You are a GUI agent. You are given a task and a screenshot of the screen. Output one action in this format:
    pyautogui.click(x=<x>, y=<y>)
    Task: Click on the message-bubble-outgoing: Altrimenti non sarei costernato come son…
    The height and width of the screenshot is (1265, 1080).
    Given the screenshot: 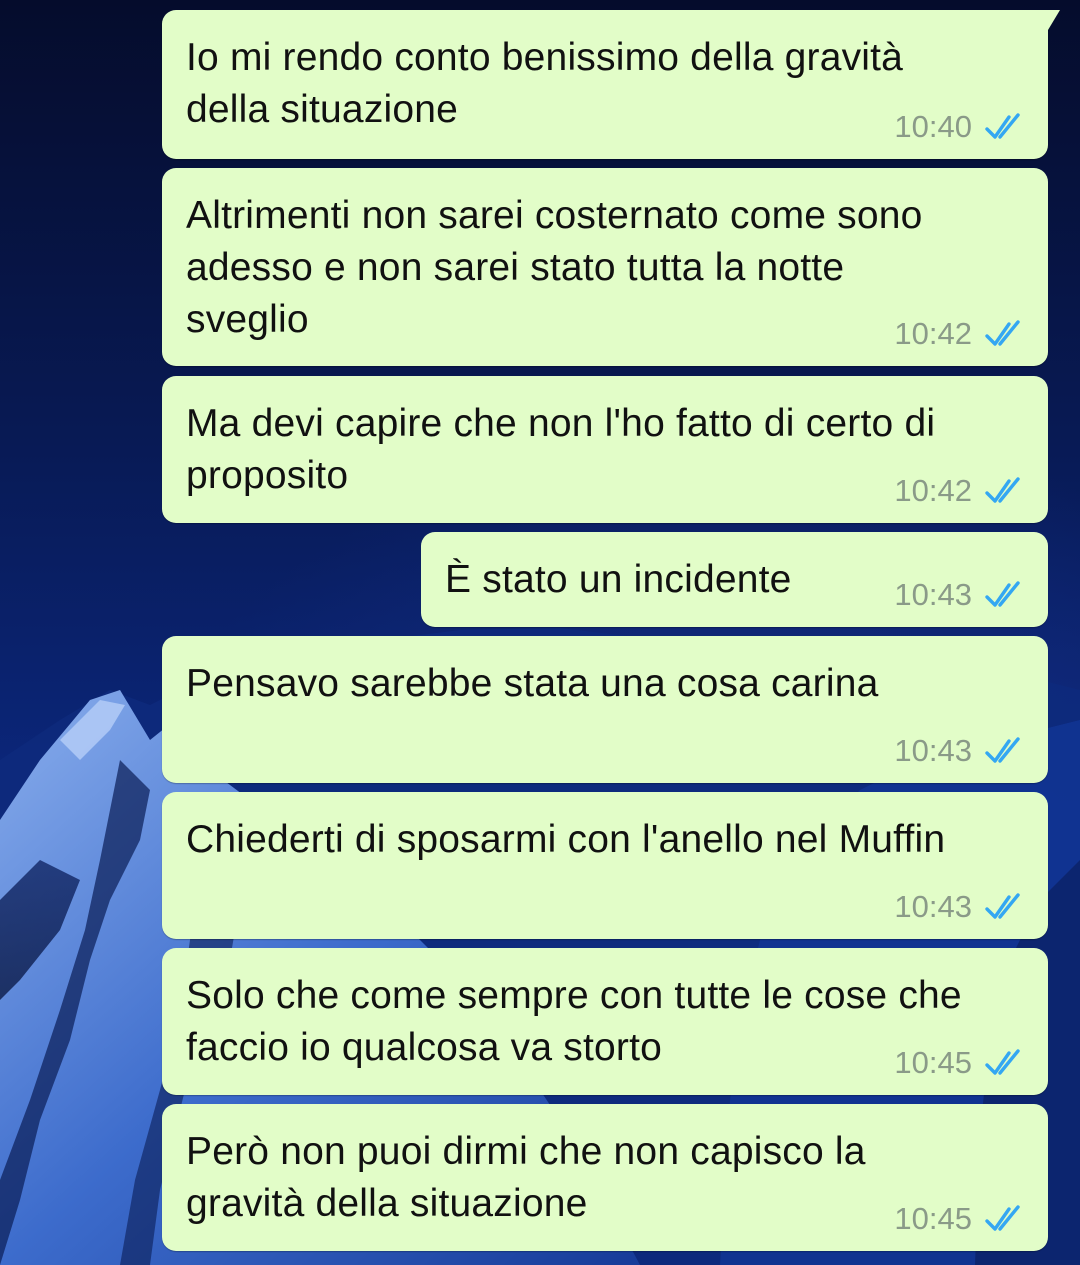 What is the action you would take?
    pyautogui.click(x=605, y=267)
    